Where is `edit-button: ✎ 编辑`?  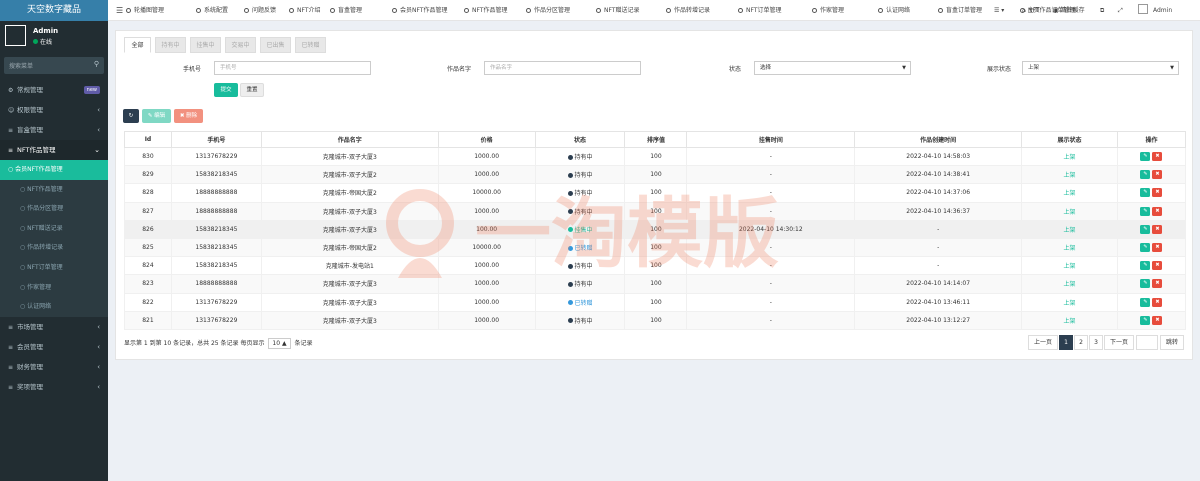 edit-button: ✎ 编辑 is located at coordinates (156, 116).